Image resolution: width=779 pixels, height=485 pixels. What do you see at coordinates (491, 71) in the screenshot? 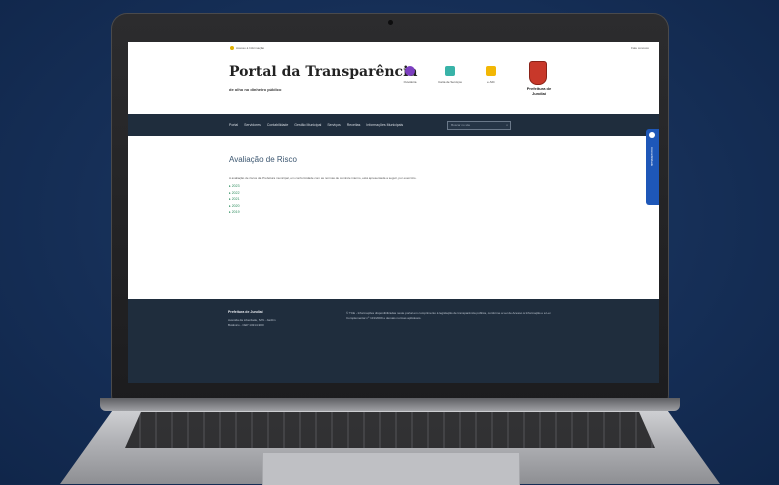
I see `folder-icon` at bounding box center [491, 71].